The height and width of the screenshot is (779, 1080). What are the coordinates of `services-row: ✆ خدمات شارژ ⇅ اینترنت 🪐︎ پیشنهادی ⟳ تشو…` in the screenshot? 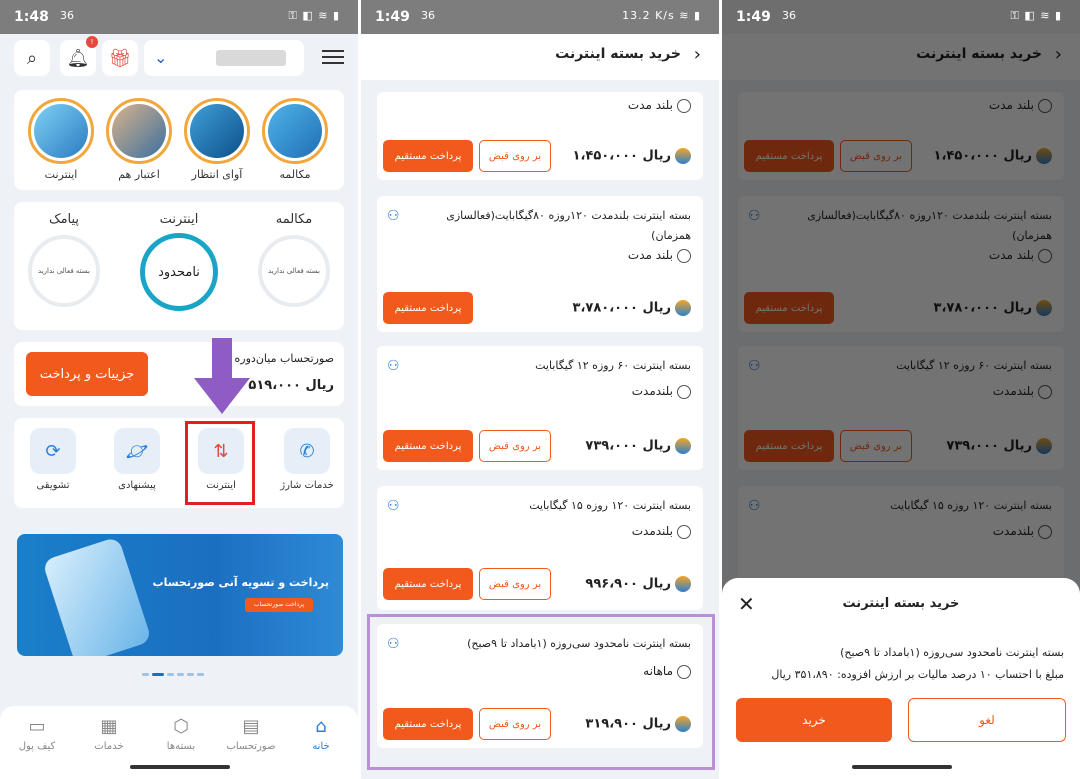 It's located at (179, 463).